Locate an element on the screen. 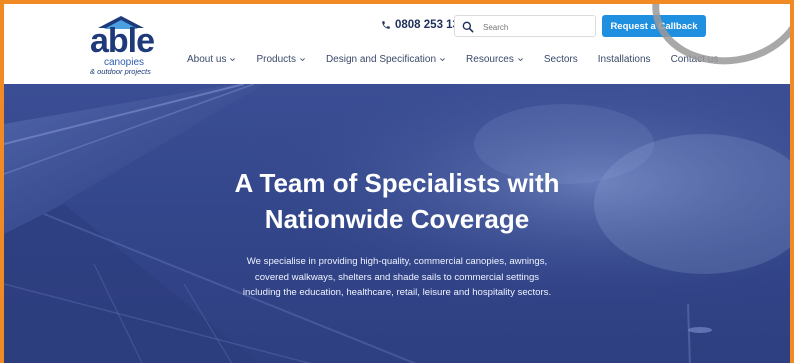  phone-icon is located at coordinates (386, 25).